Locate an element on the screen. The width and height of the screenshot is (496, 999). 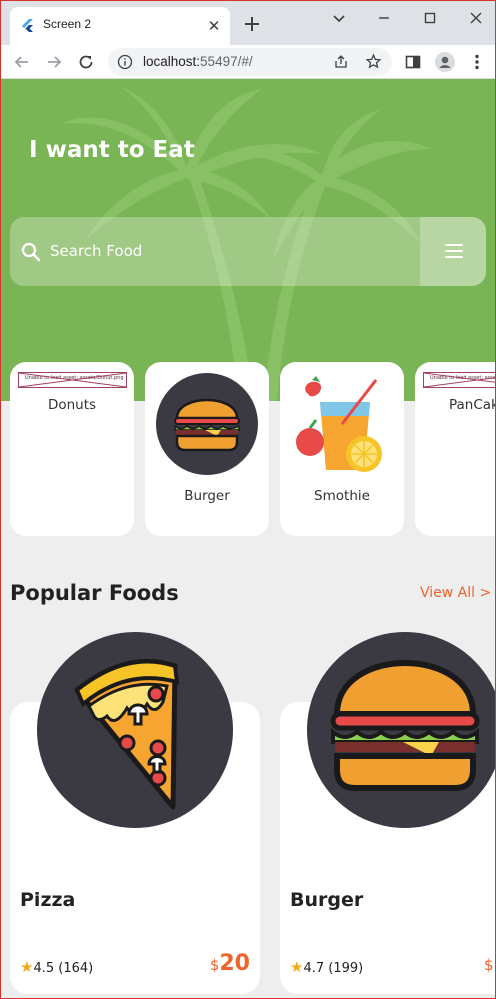
tab-close-icon: ✕ is located at coordinates (214, 26).